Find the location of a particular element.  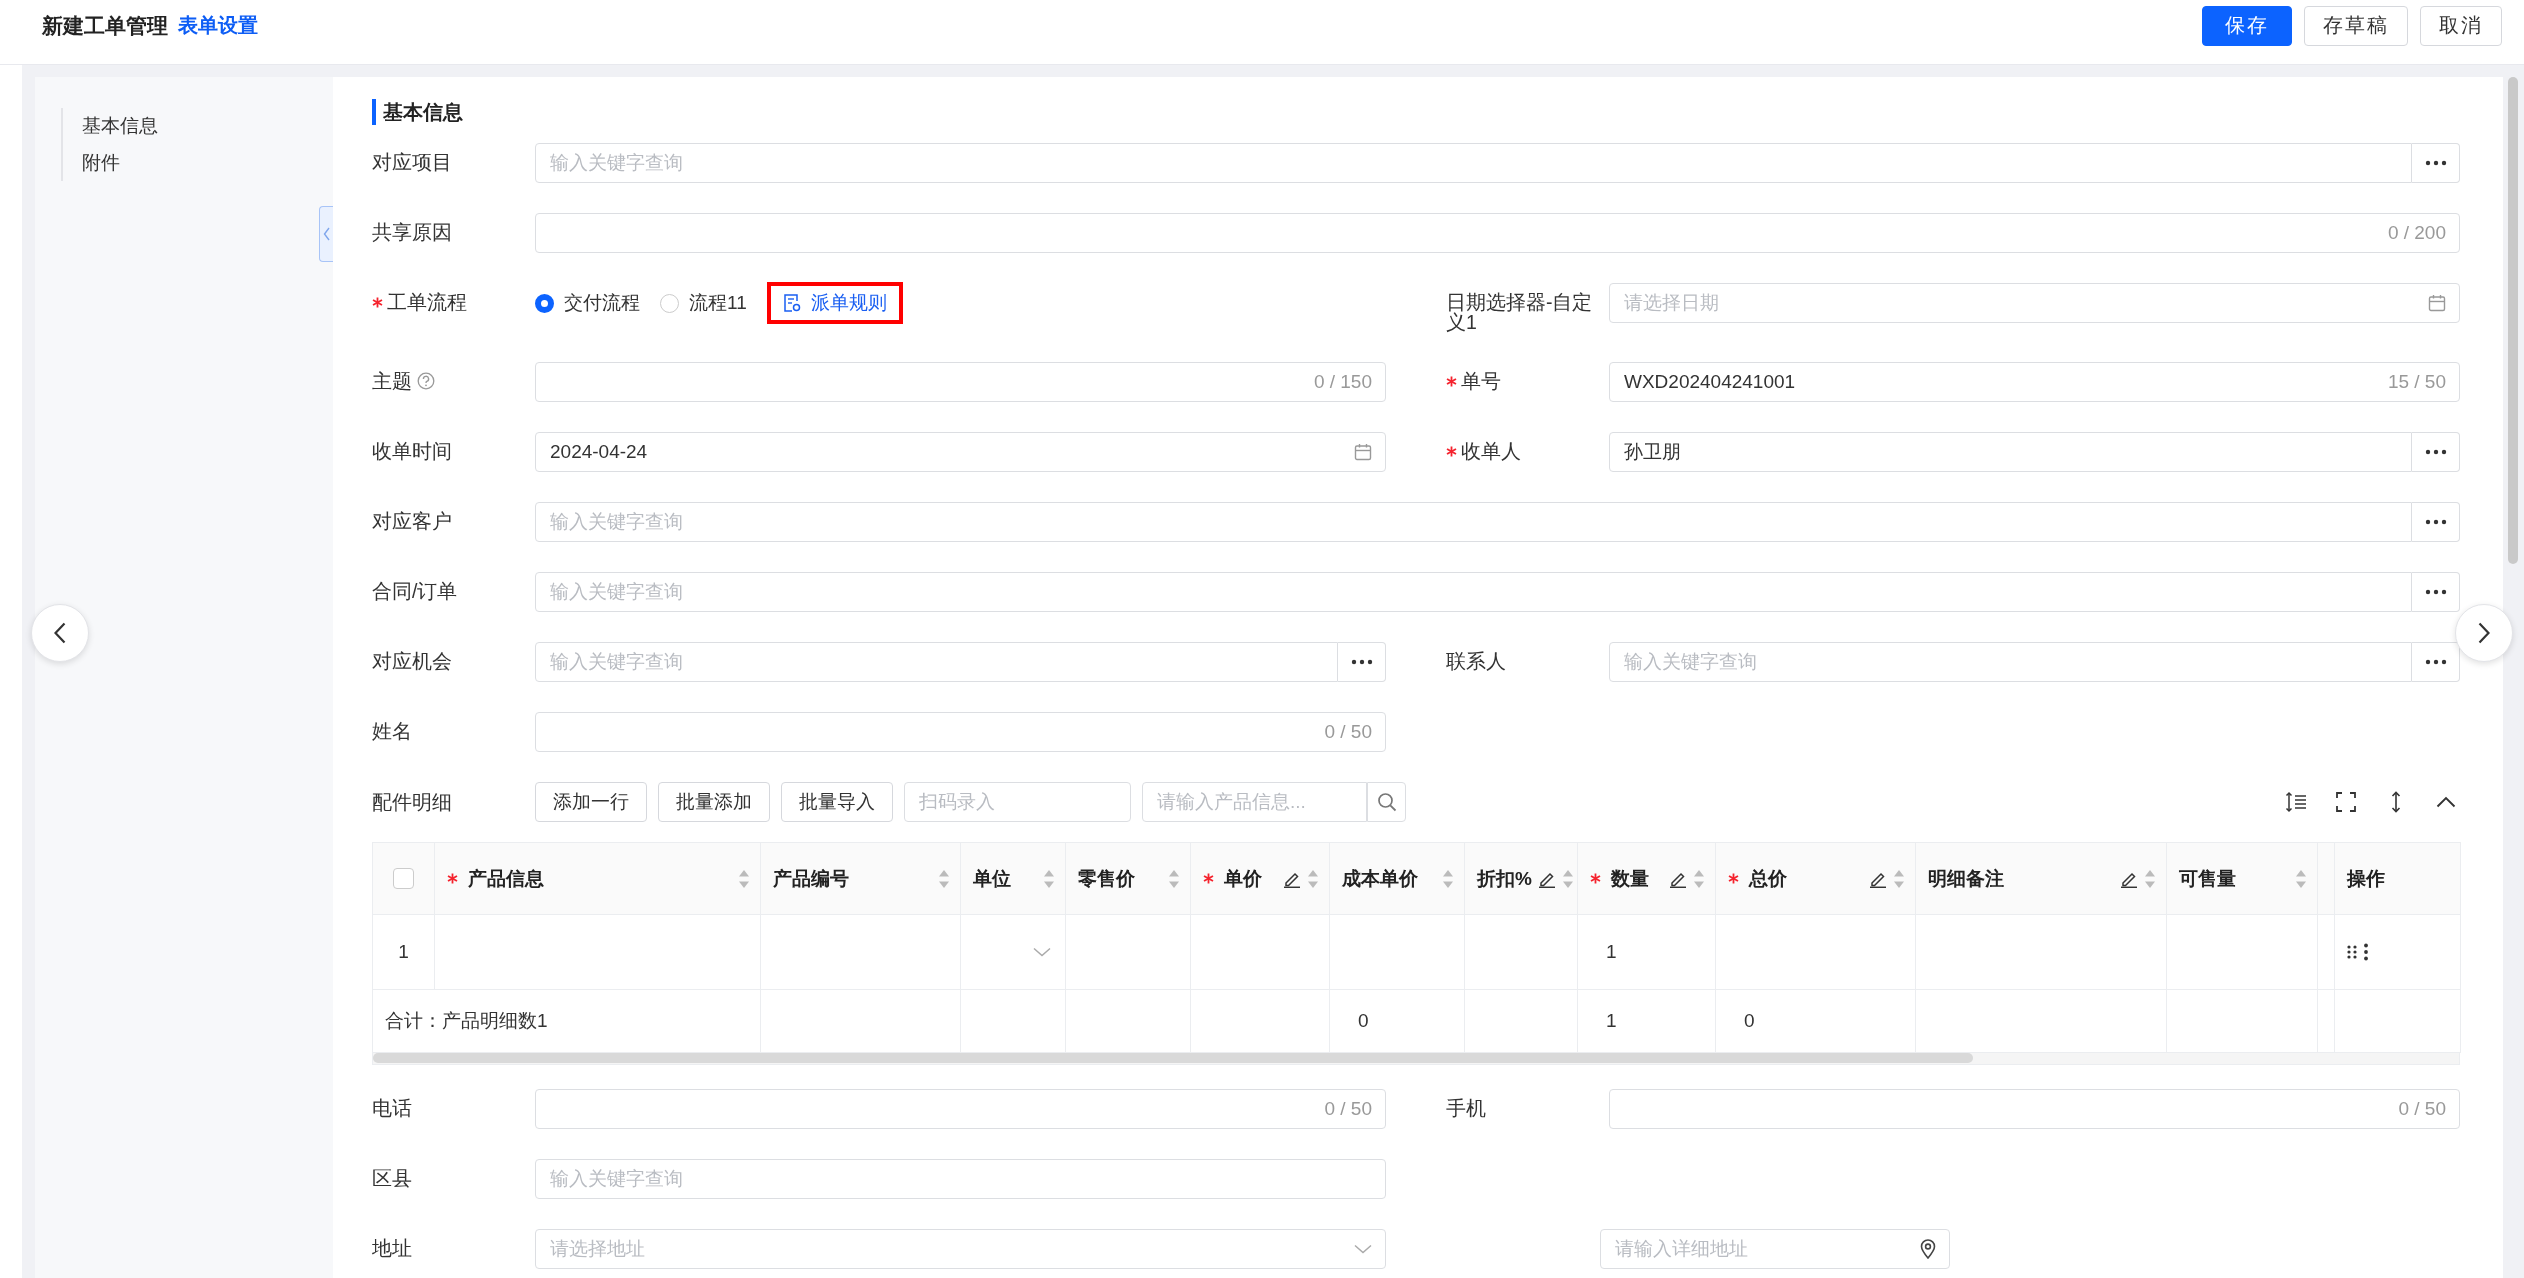

drag-handle-icon is located at coordinates (2352, 952).